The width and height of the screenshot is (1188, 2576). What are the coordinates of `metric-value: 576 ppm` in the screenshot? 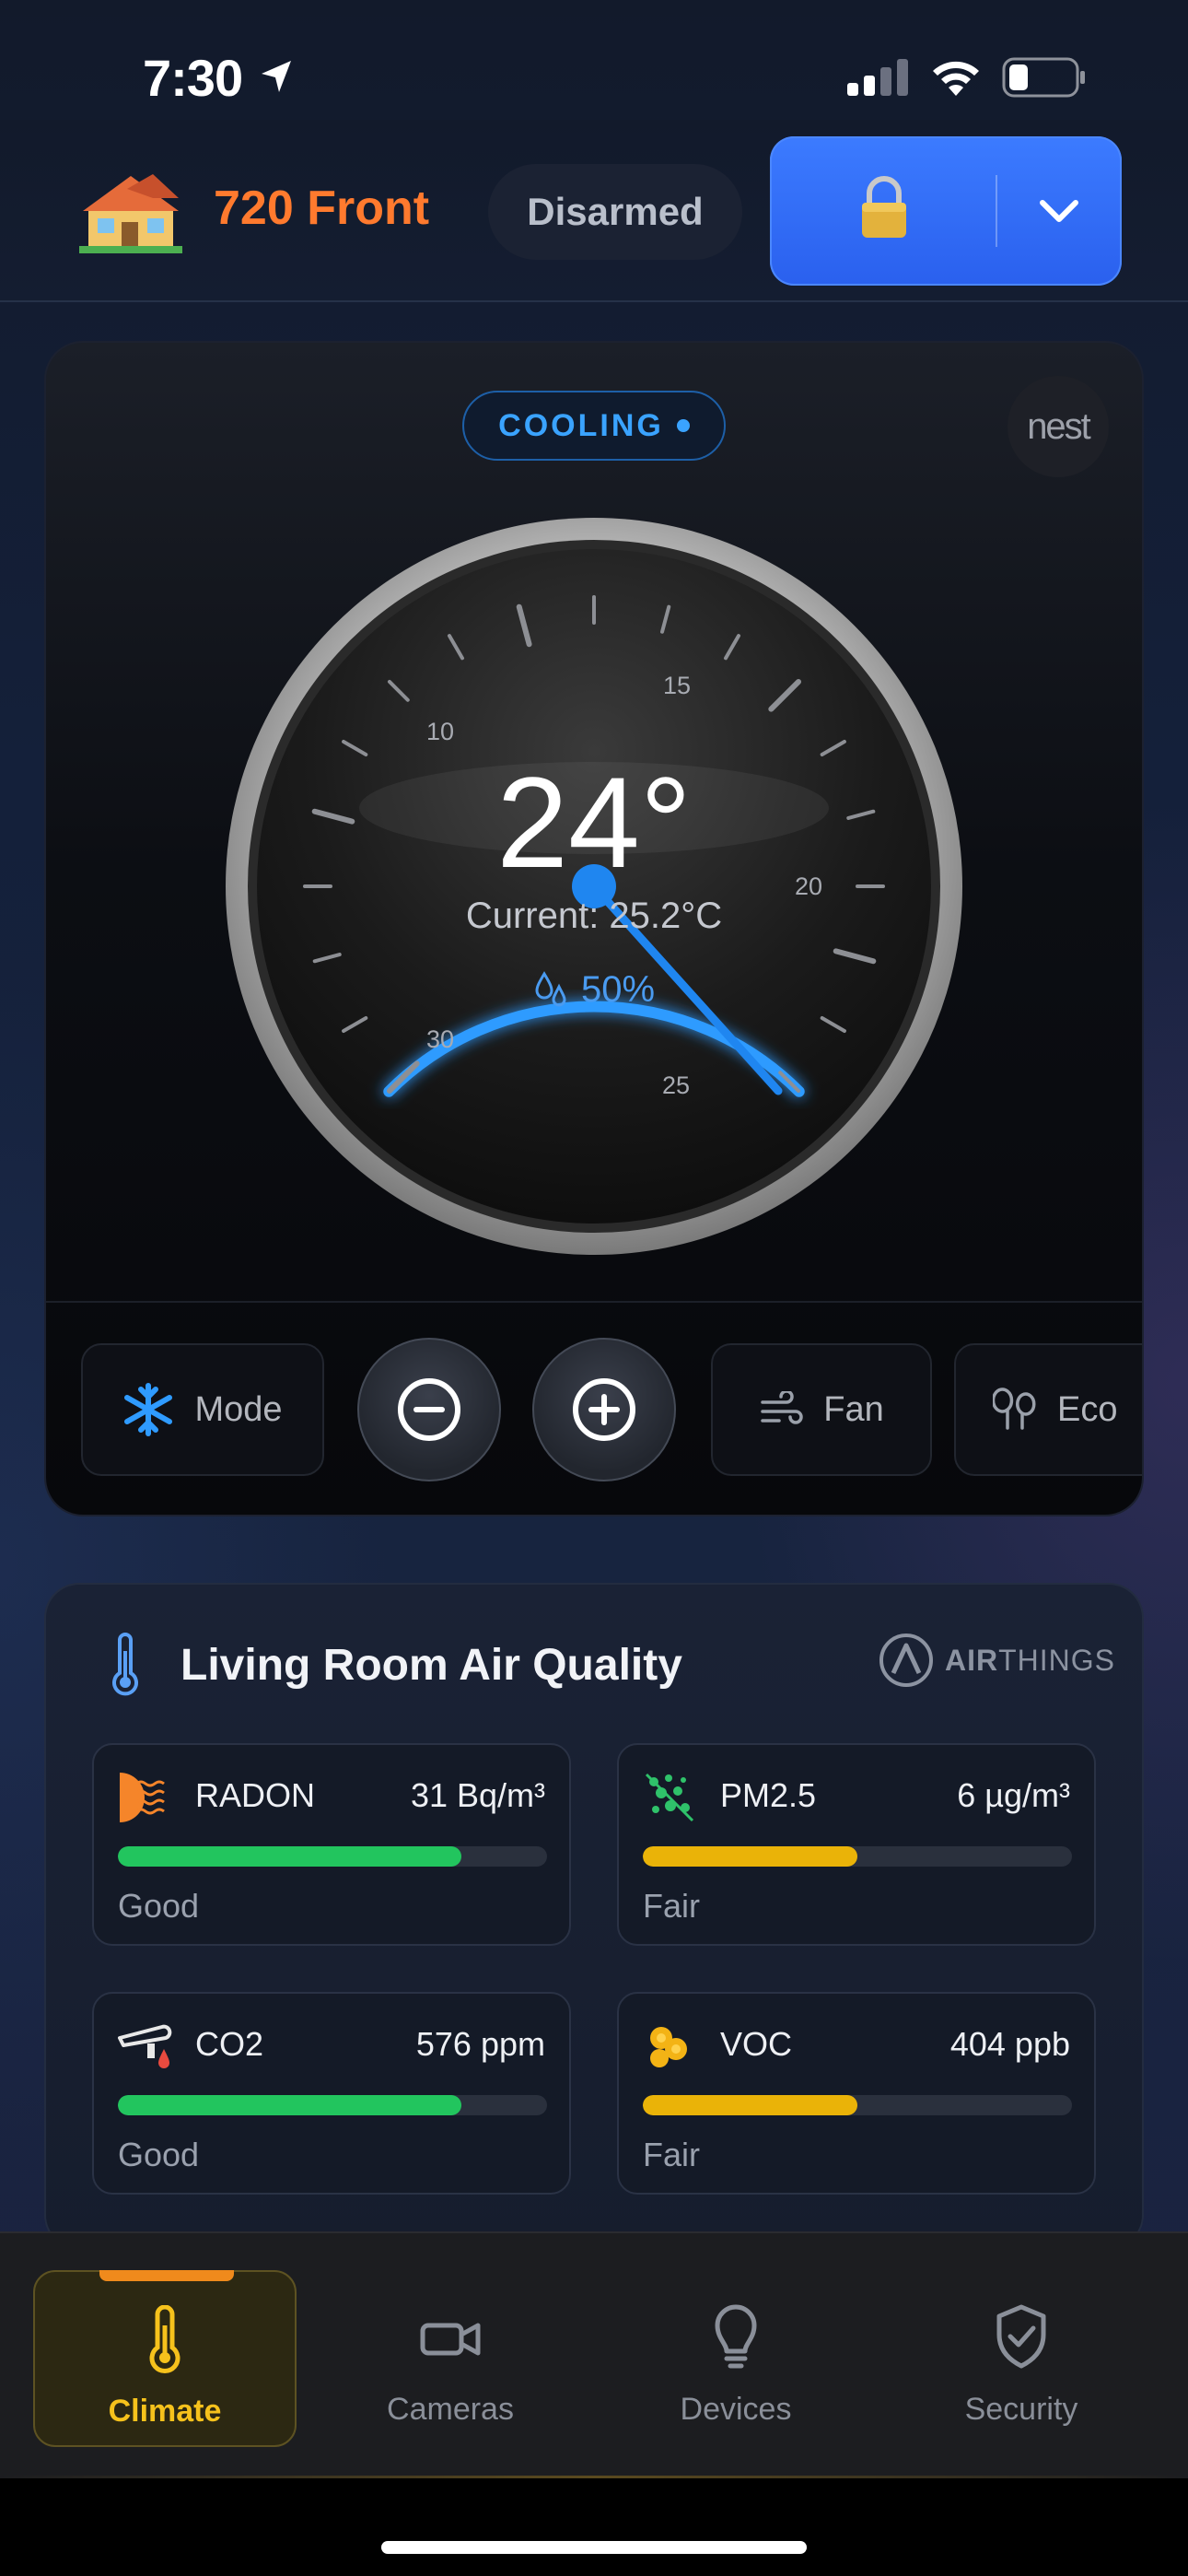 It's located at (480, 2044).